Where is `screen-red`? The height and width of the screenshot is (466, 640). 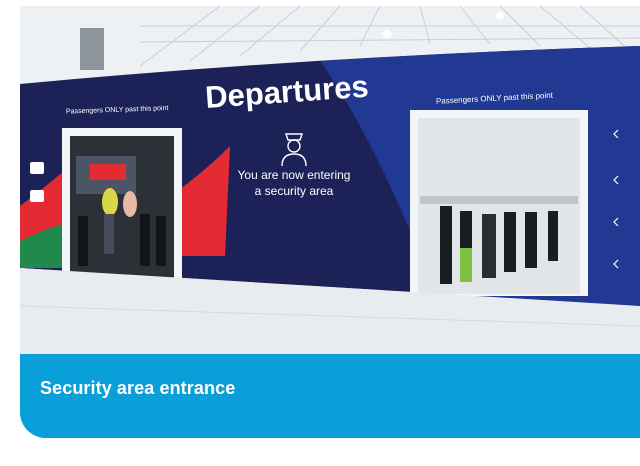
screen-red is located at coordinates (108, 172).